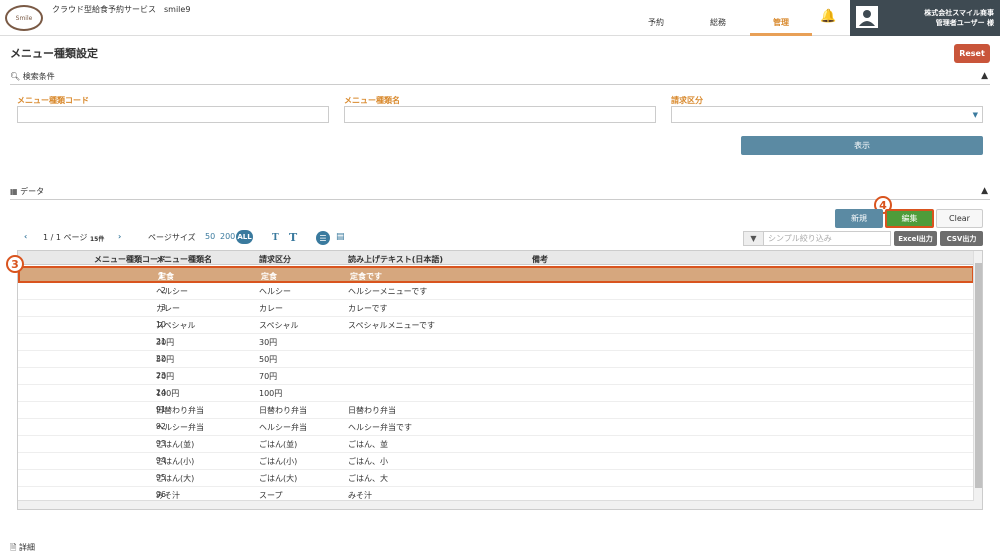 This screenshot has height=556, width=1000. What do you see at coordinates (180, 427) in the screenshot?
I see `cell-name: ヘルシー弁当` at bounding box center [180, 427].